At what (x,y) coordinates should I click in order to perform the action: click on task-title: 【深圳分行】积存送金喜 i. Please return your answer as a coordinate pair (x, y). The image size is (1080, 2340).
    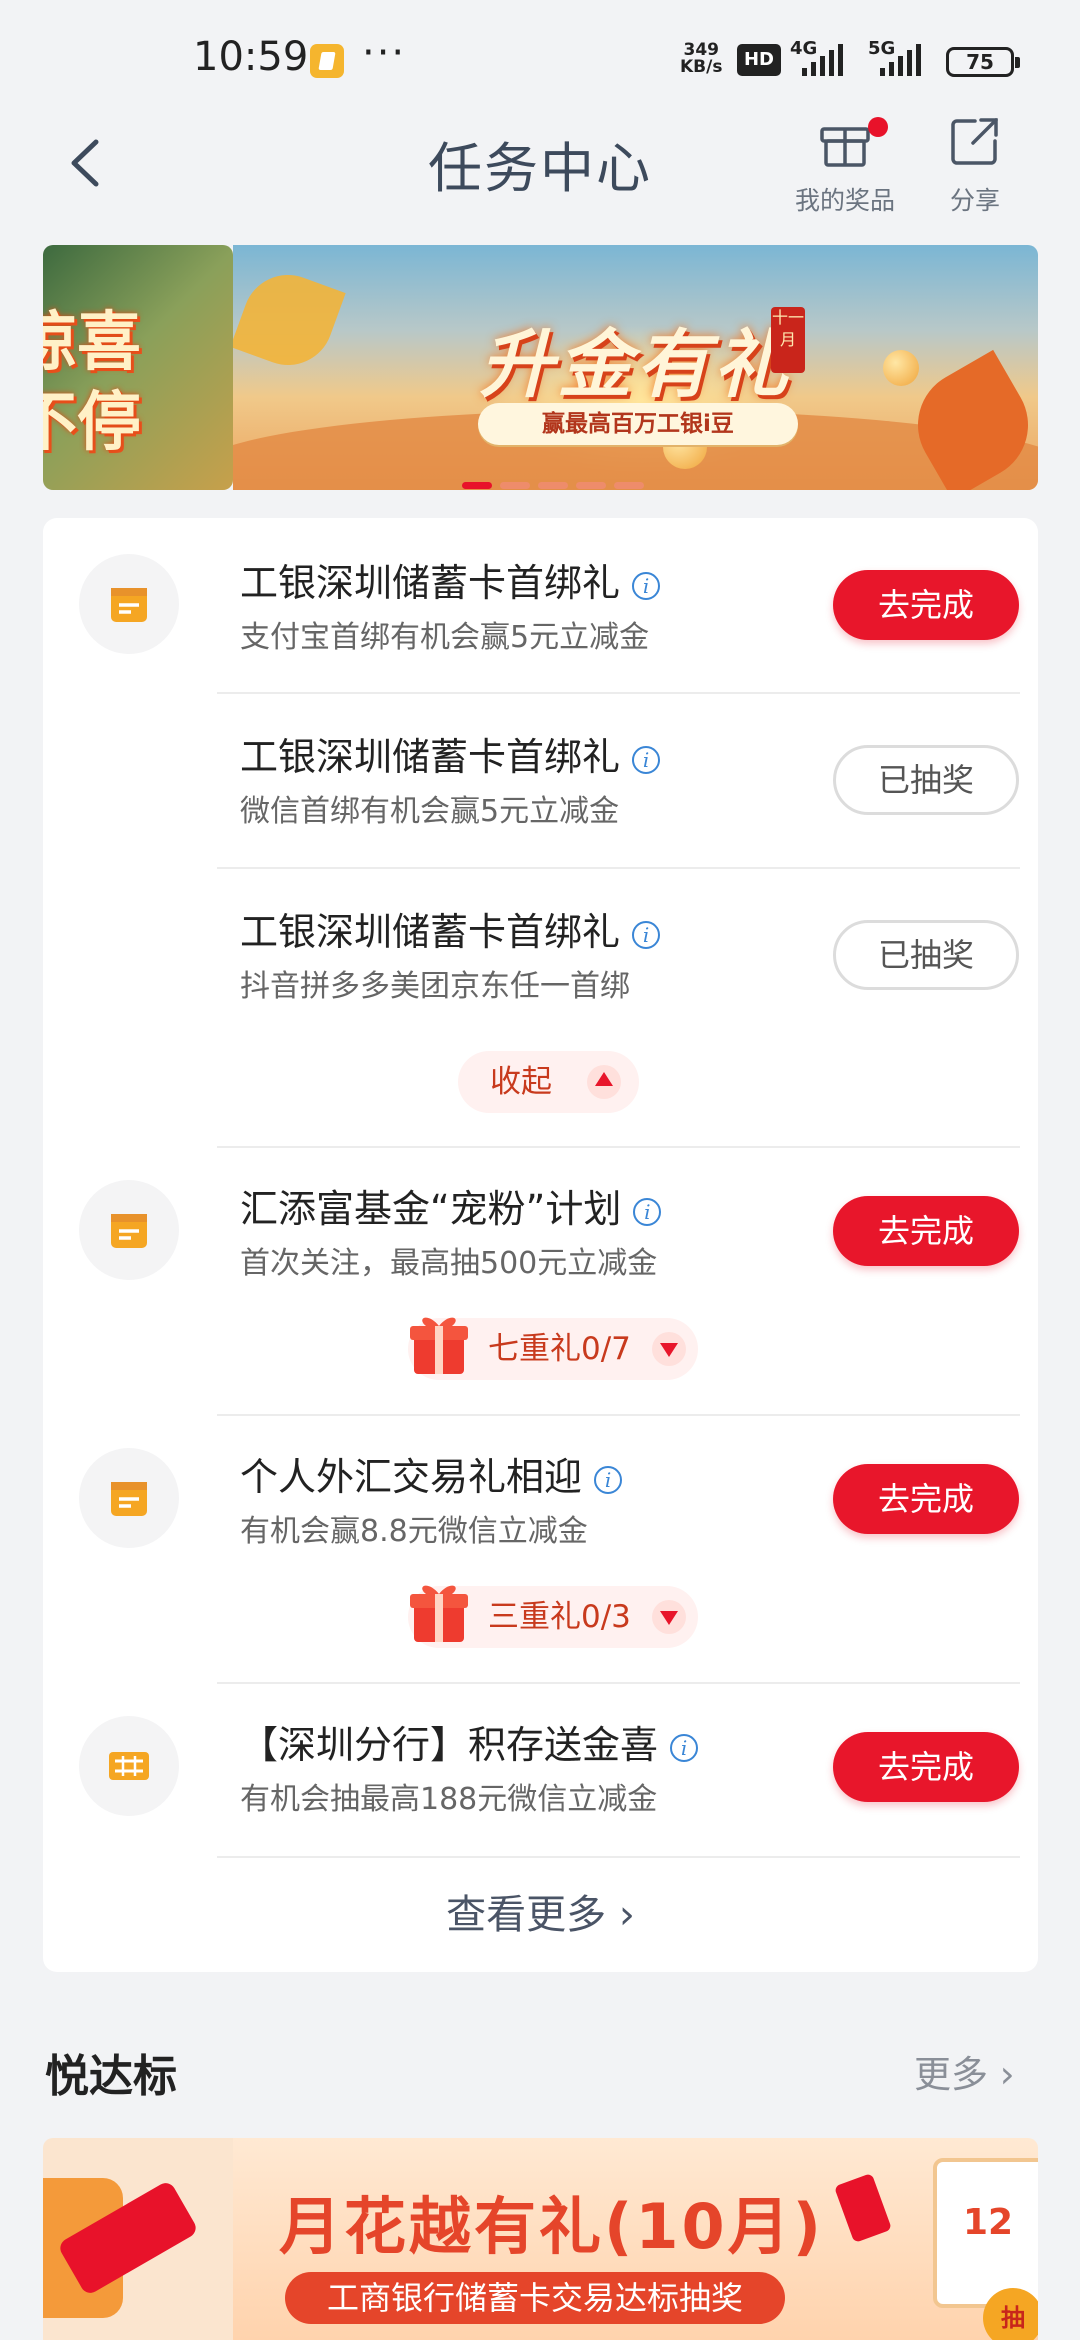
    Looking at the image, I should click on (469, 1741).